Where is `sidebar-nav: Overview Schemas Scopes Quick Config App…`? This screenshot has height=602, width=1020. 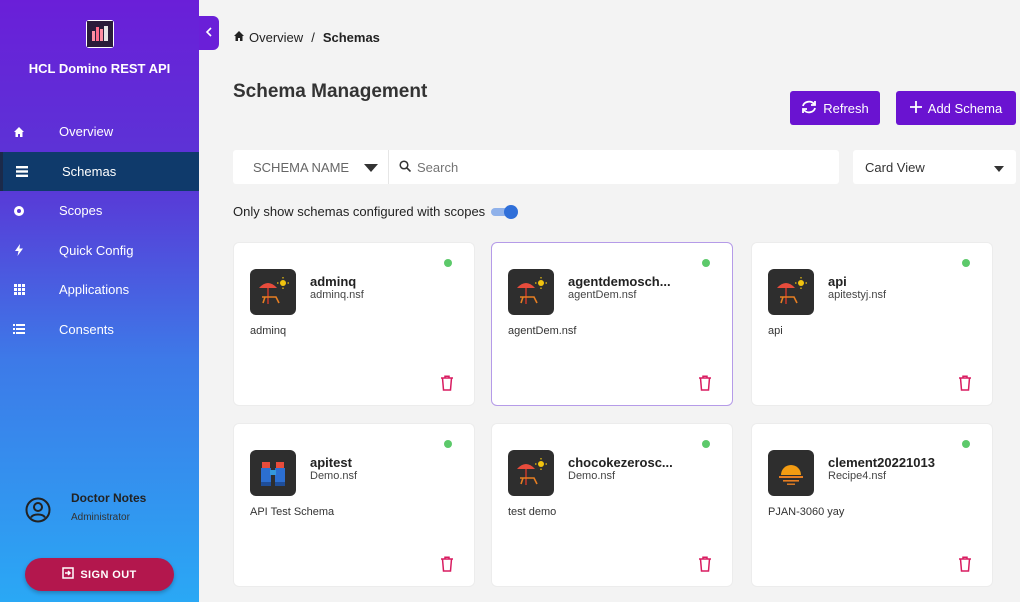
sidebar-nav: Overview Schemas Scopes Quick Config App… is located at coordinates (99, 230).